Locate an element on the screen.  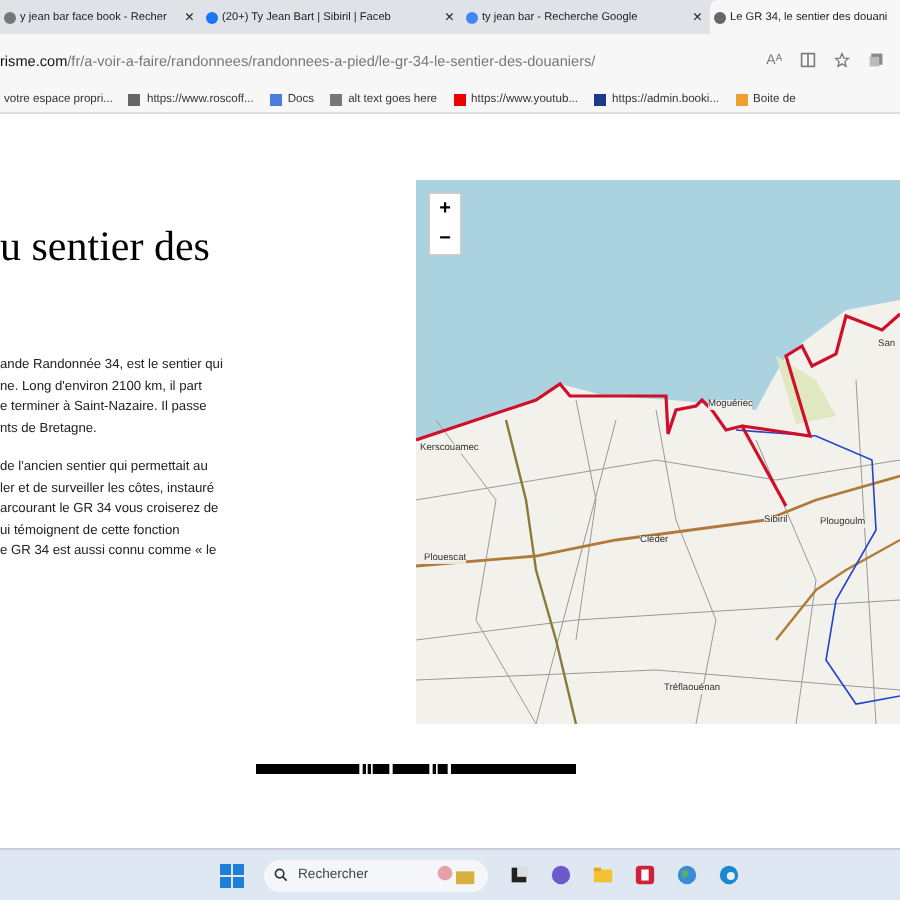
app-icon is located at coordinates (645, 875).